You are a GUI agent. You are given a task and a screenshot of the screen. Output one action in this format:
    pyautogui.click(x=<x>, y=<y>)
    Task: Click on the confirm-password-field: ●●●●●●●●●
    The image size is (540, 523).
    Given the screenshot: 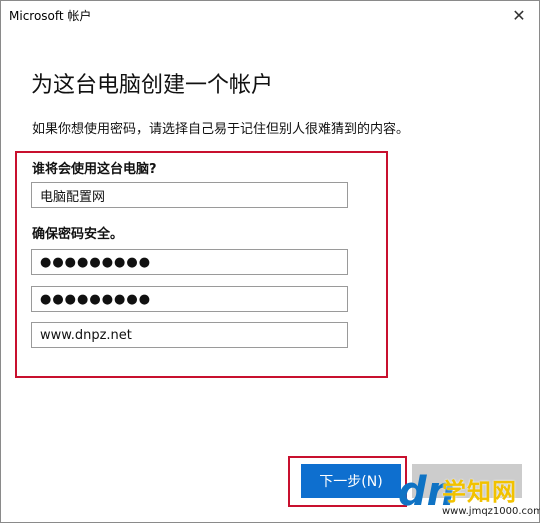 What is the action you would take?
    pyautogui.click(x=189, y=299)
    